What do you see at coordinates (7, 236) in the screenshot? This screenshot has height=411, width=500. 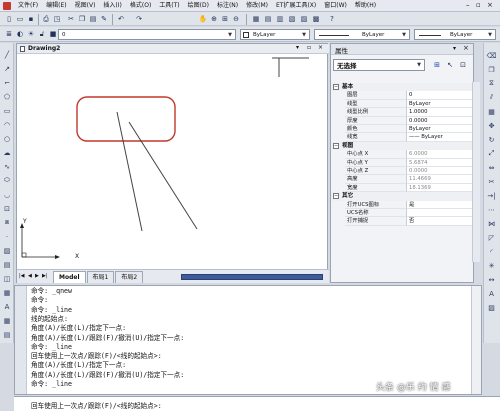 I see `point-icon: ·` at bounding box center [7, 236].